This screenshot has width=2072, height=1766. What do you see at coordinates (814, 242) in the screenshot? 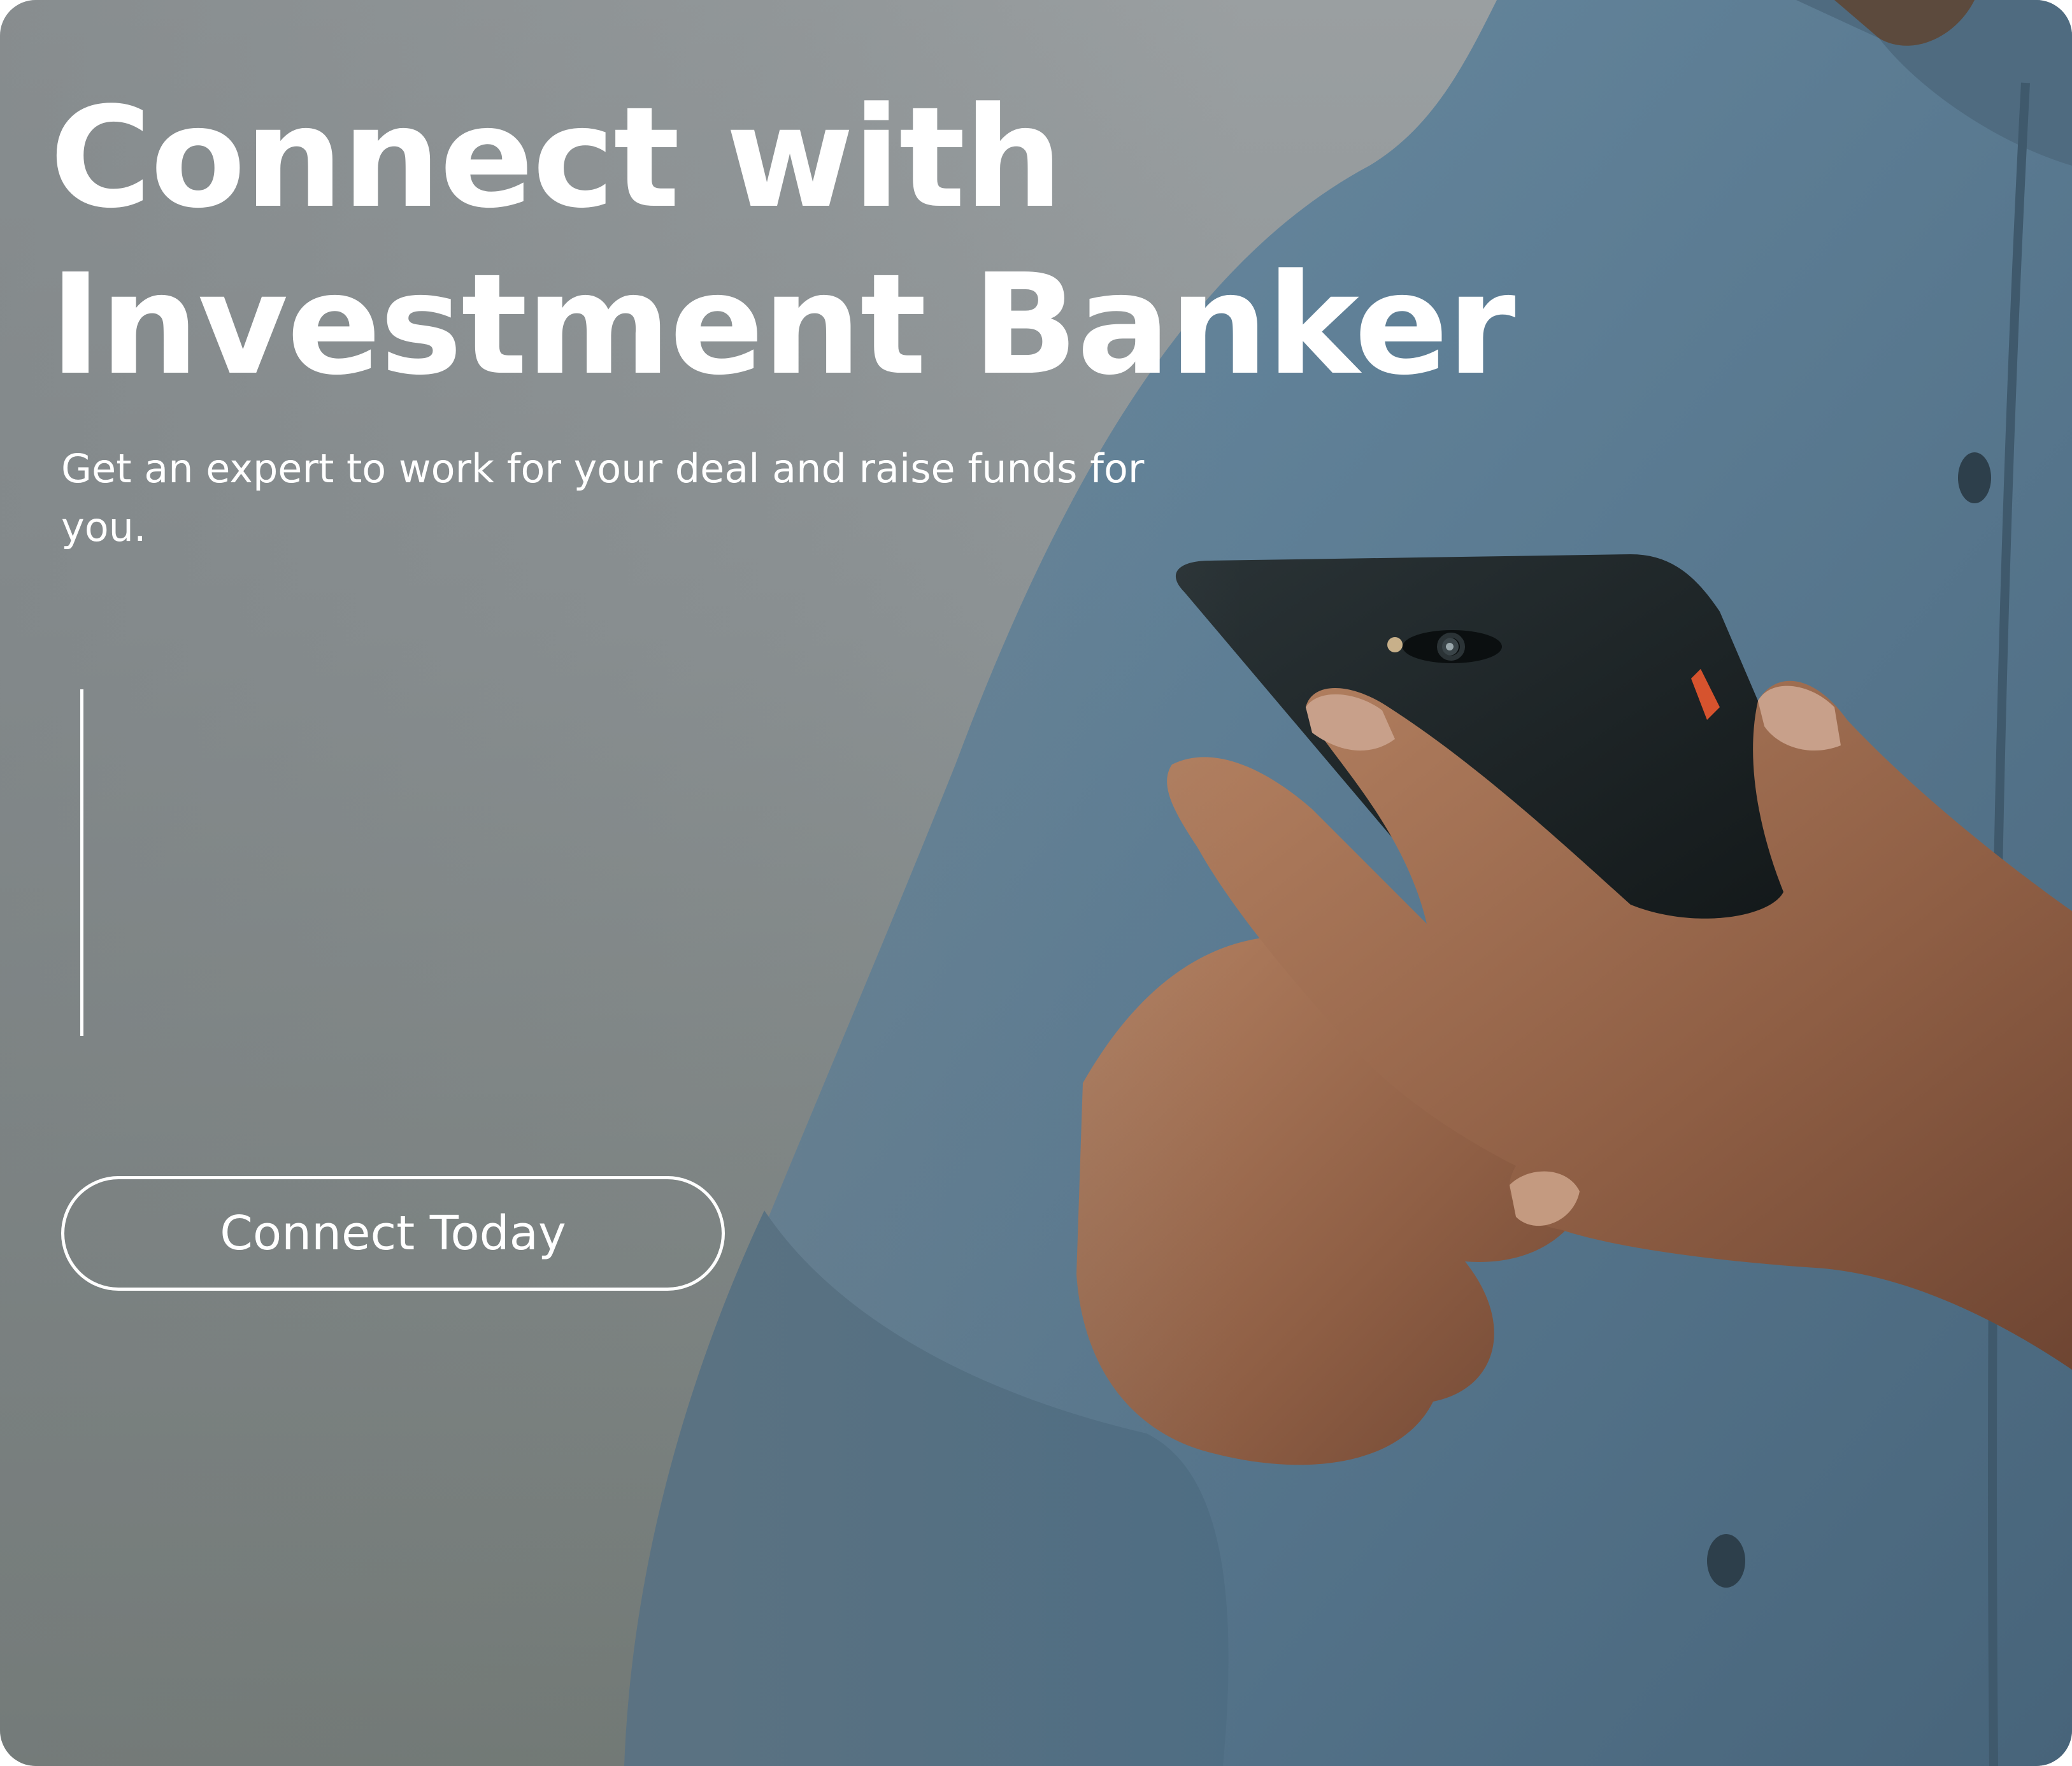
I see `page-title: Connect with Investment Banker` at bounding box center [814, 242].